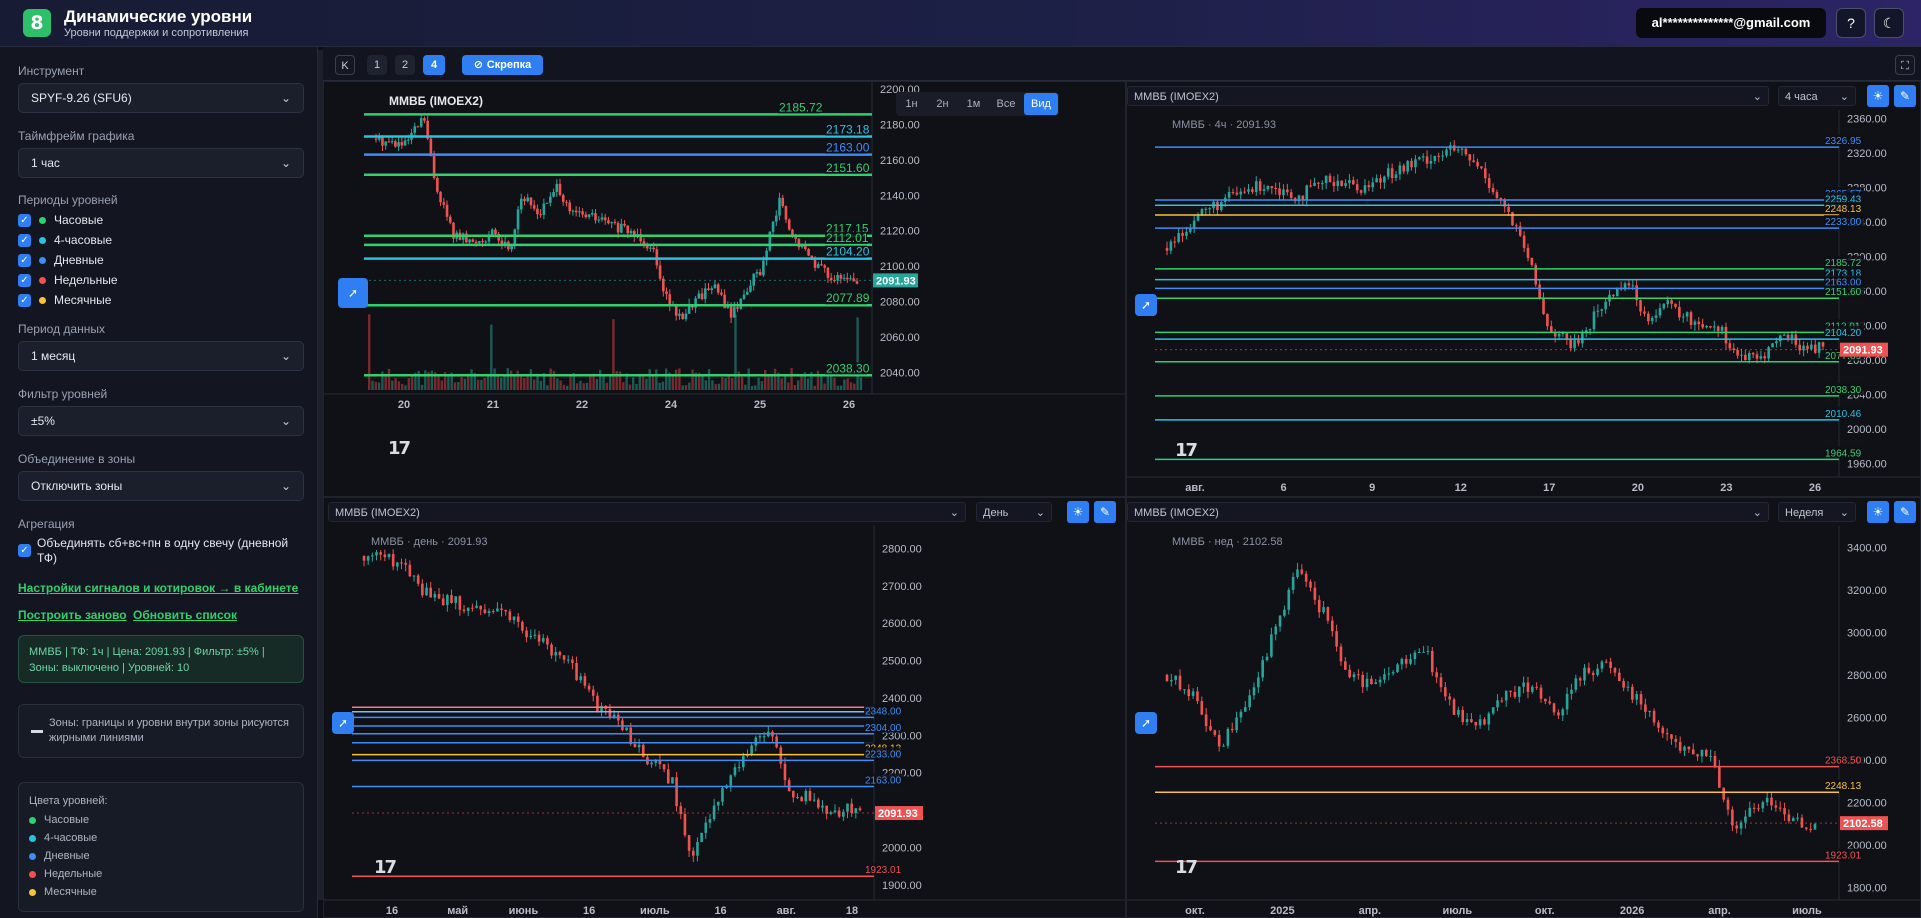 The width and height of the screenshot is (1921, 918). I want to click on period-checkbox-4h: ✓ 4-часовые, so click(65, 240).